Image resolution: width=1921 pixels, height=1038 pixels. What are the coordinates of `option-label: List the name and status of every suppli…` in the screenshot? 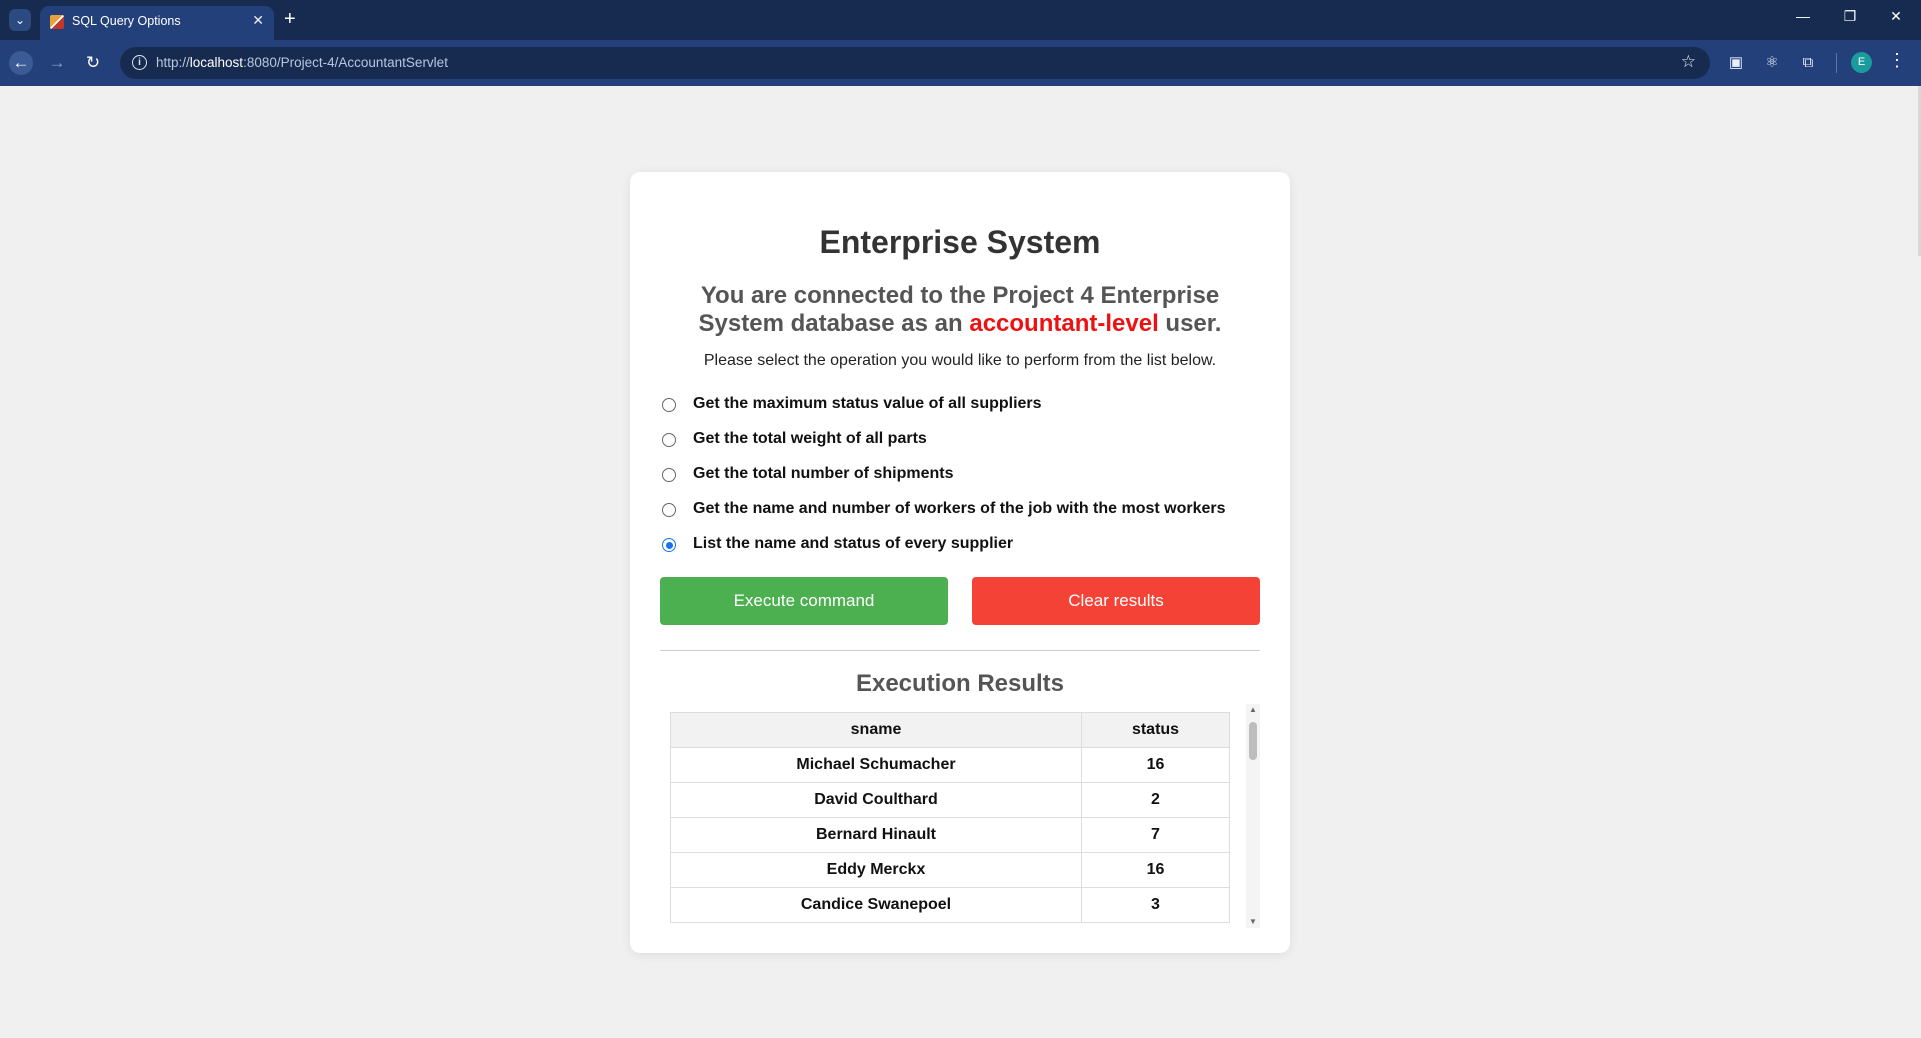 It's located at (853, 544).